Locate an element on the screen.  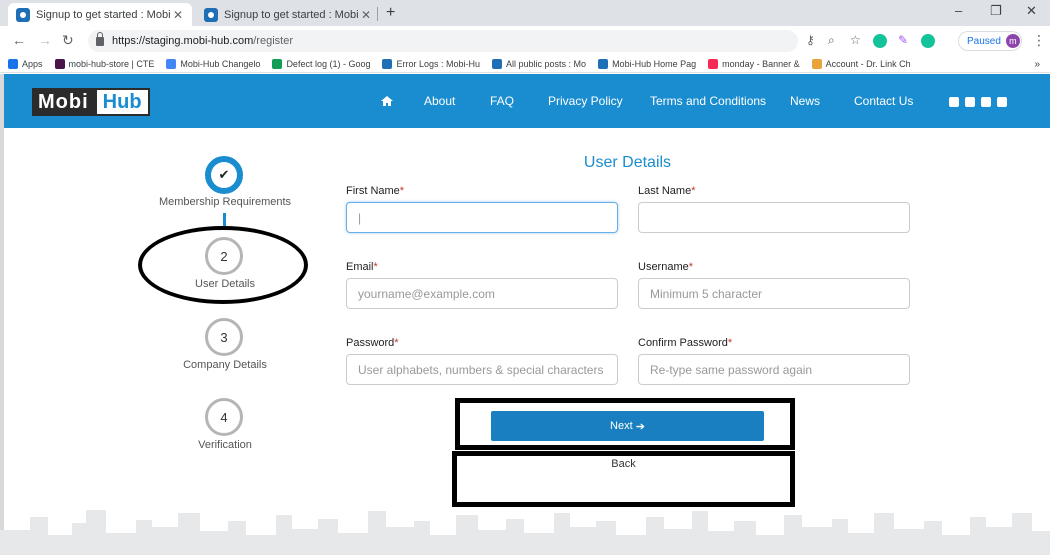
bookmark-item: All public posts : Mo is located at coordinates (539, 64).